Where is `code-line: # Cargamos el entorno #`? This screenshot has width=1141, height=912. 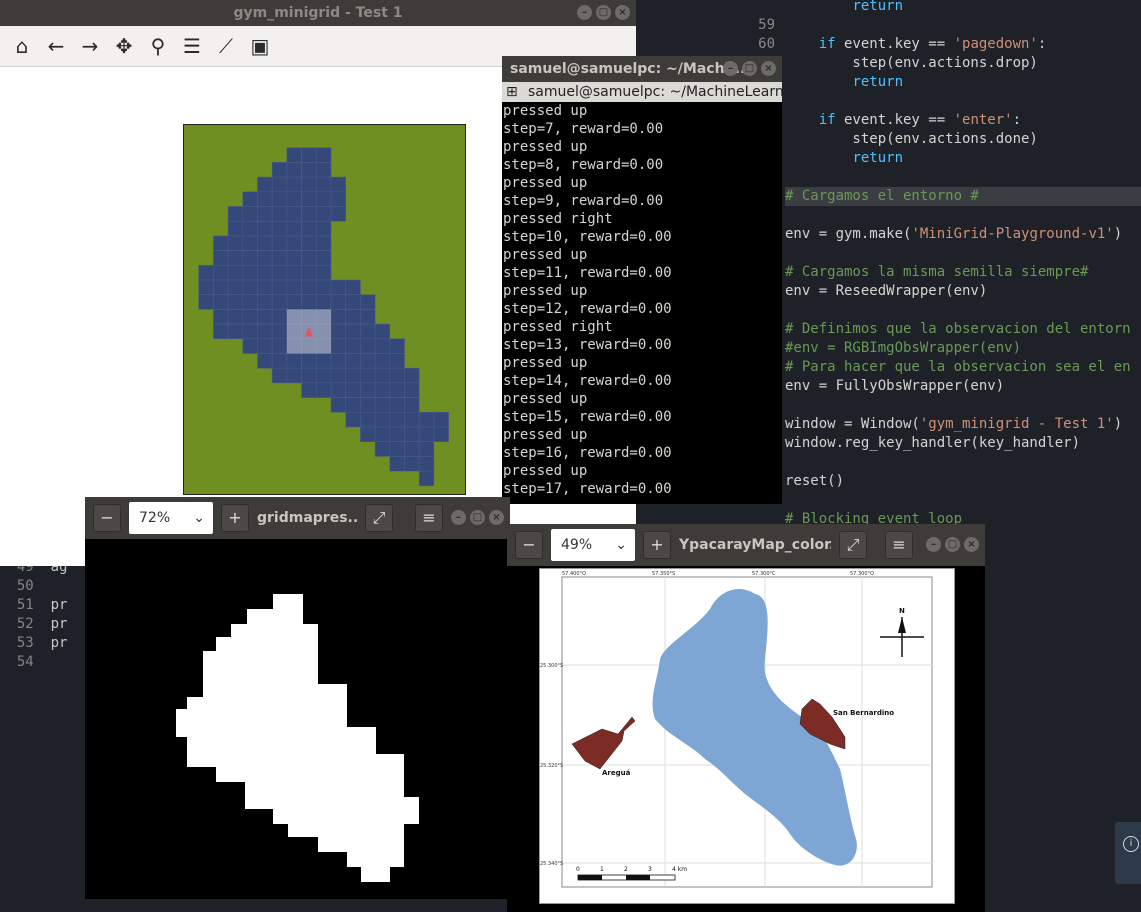 code-line: # Cargamos el entorno # is located at coordinates (963, 196).